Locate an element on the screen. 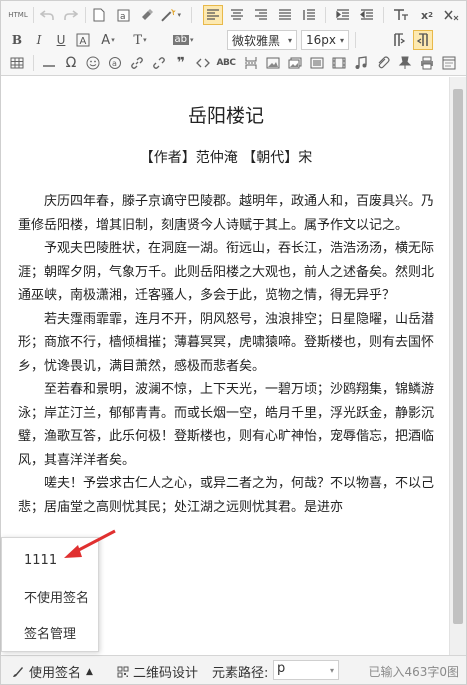 Image resolution: width=467 pixels, height=685 pixels. align-center-icon is located at coordinates (237, 15).